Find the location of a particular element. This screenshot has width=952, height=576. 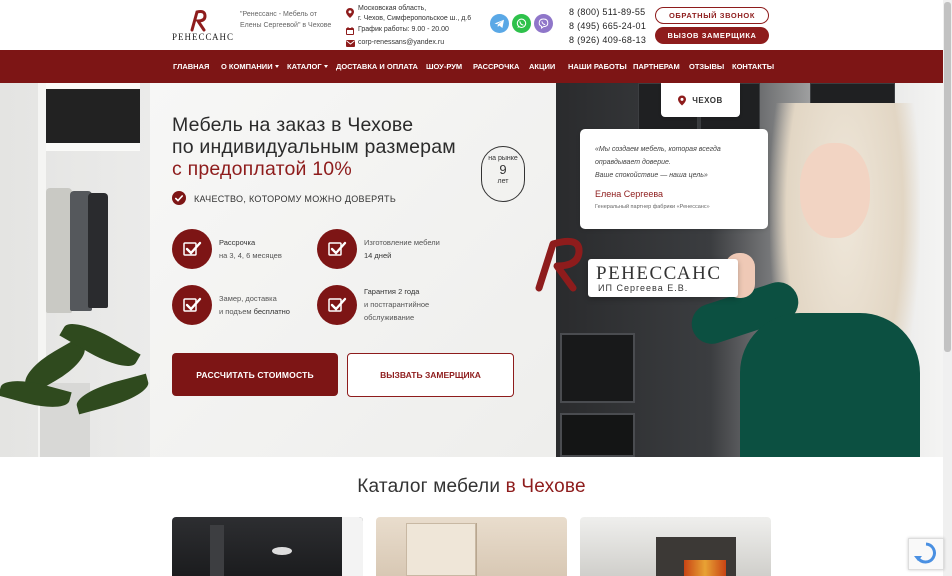

quote-author: Елена Сергеева is located at coordinates (629, 194).